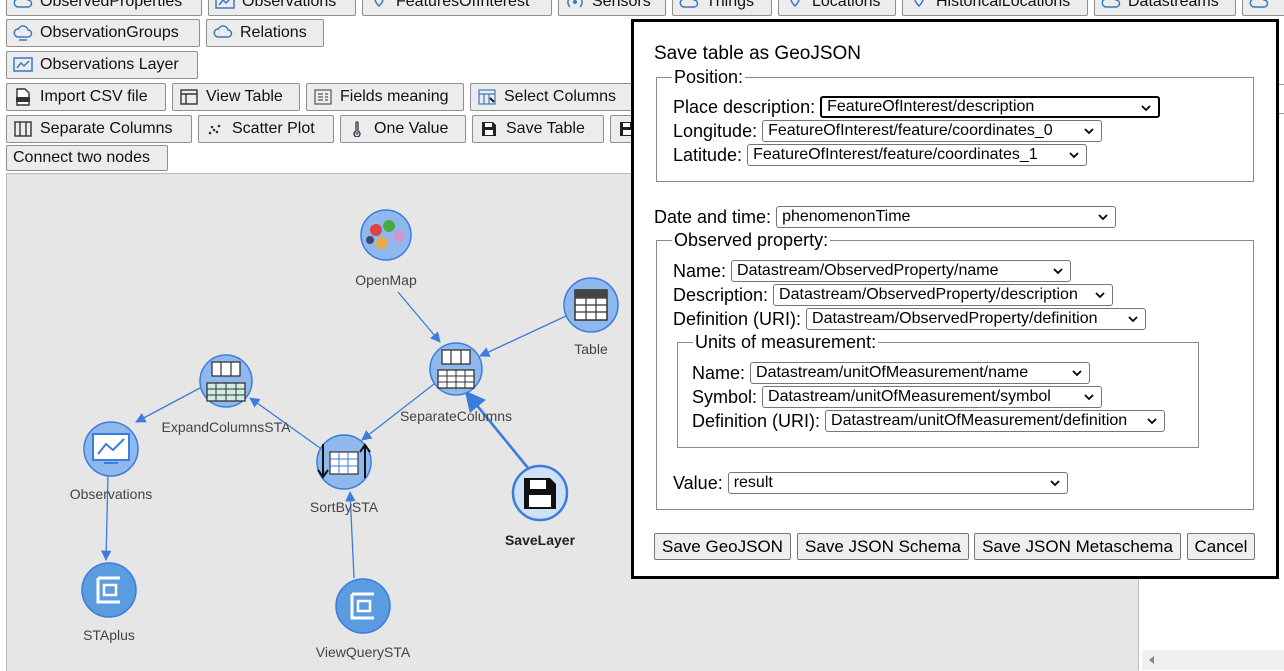 Image resolution: width=1284 pixels, height=671 pixels. What do you see at coordinates (109, 32) in the screenshot?
I see `observation-groups-label: ObservationGroups` at bounding box center [109, 32].